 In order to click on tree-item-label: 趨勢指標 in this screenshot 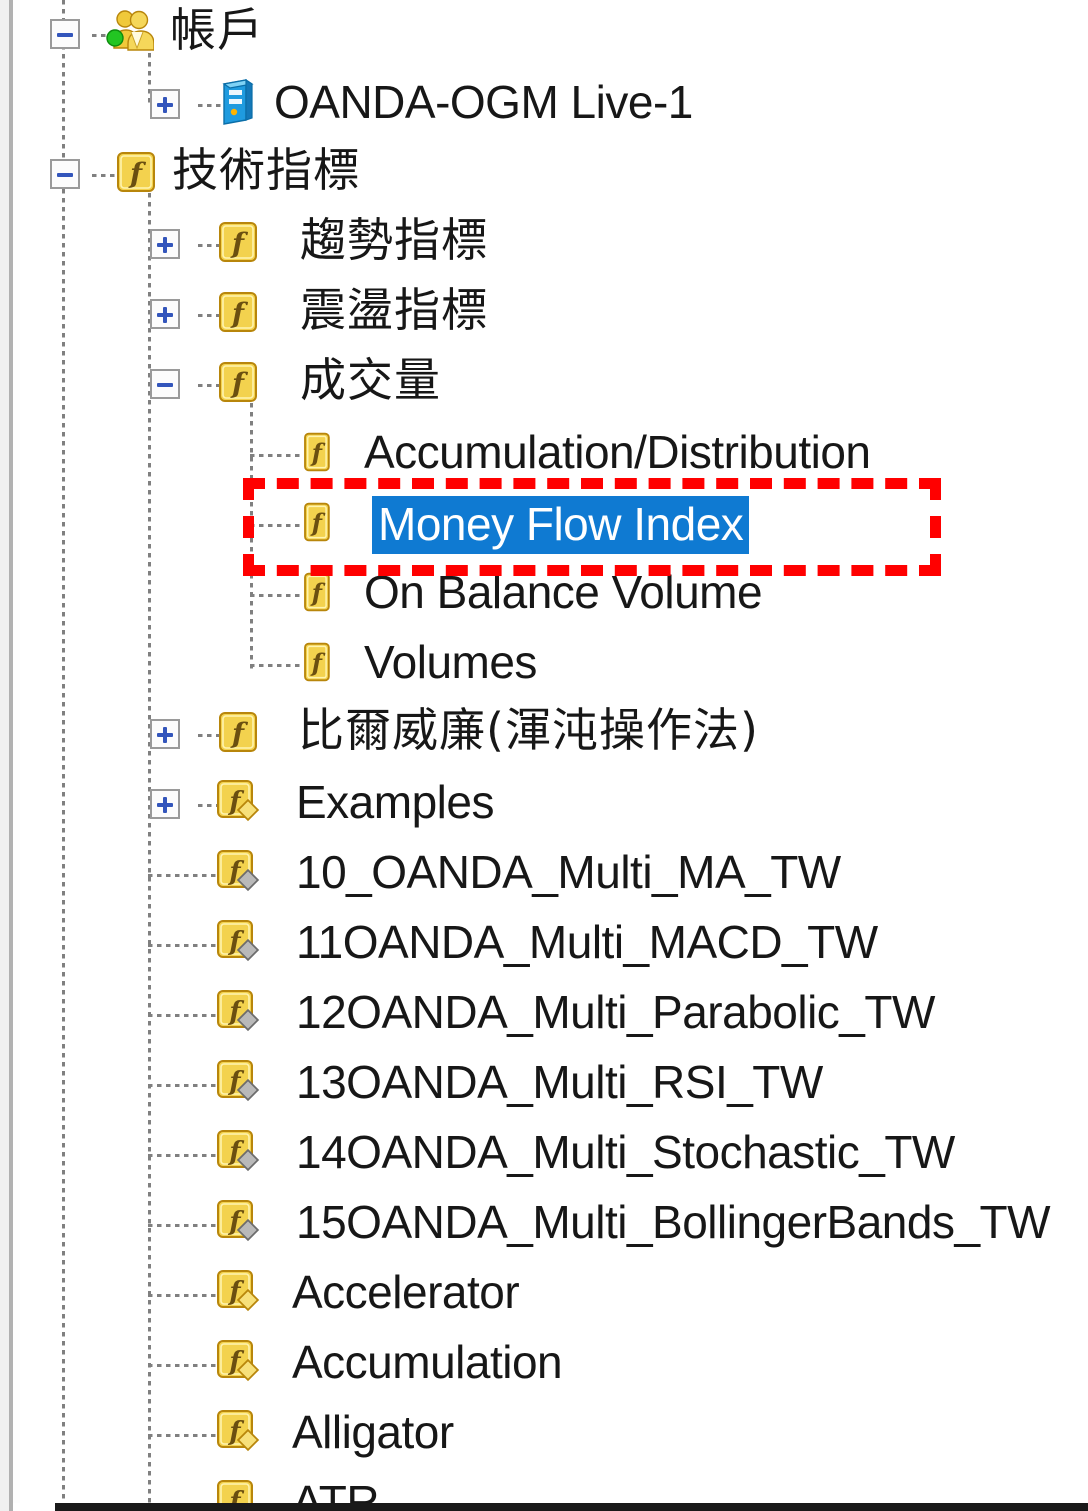, I will do `click(394, 240)`.